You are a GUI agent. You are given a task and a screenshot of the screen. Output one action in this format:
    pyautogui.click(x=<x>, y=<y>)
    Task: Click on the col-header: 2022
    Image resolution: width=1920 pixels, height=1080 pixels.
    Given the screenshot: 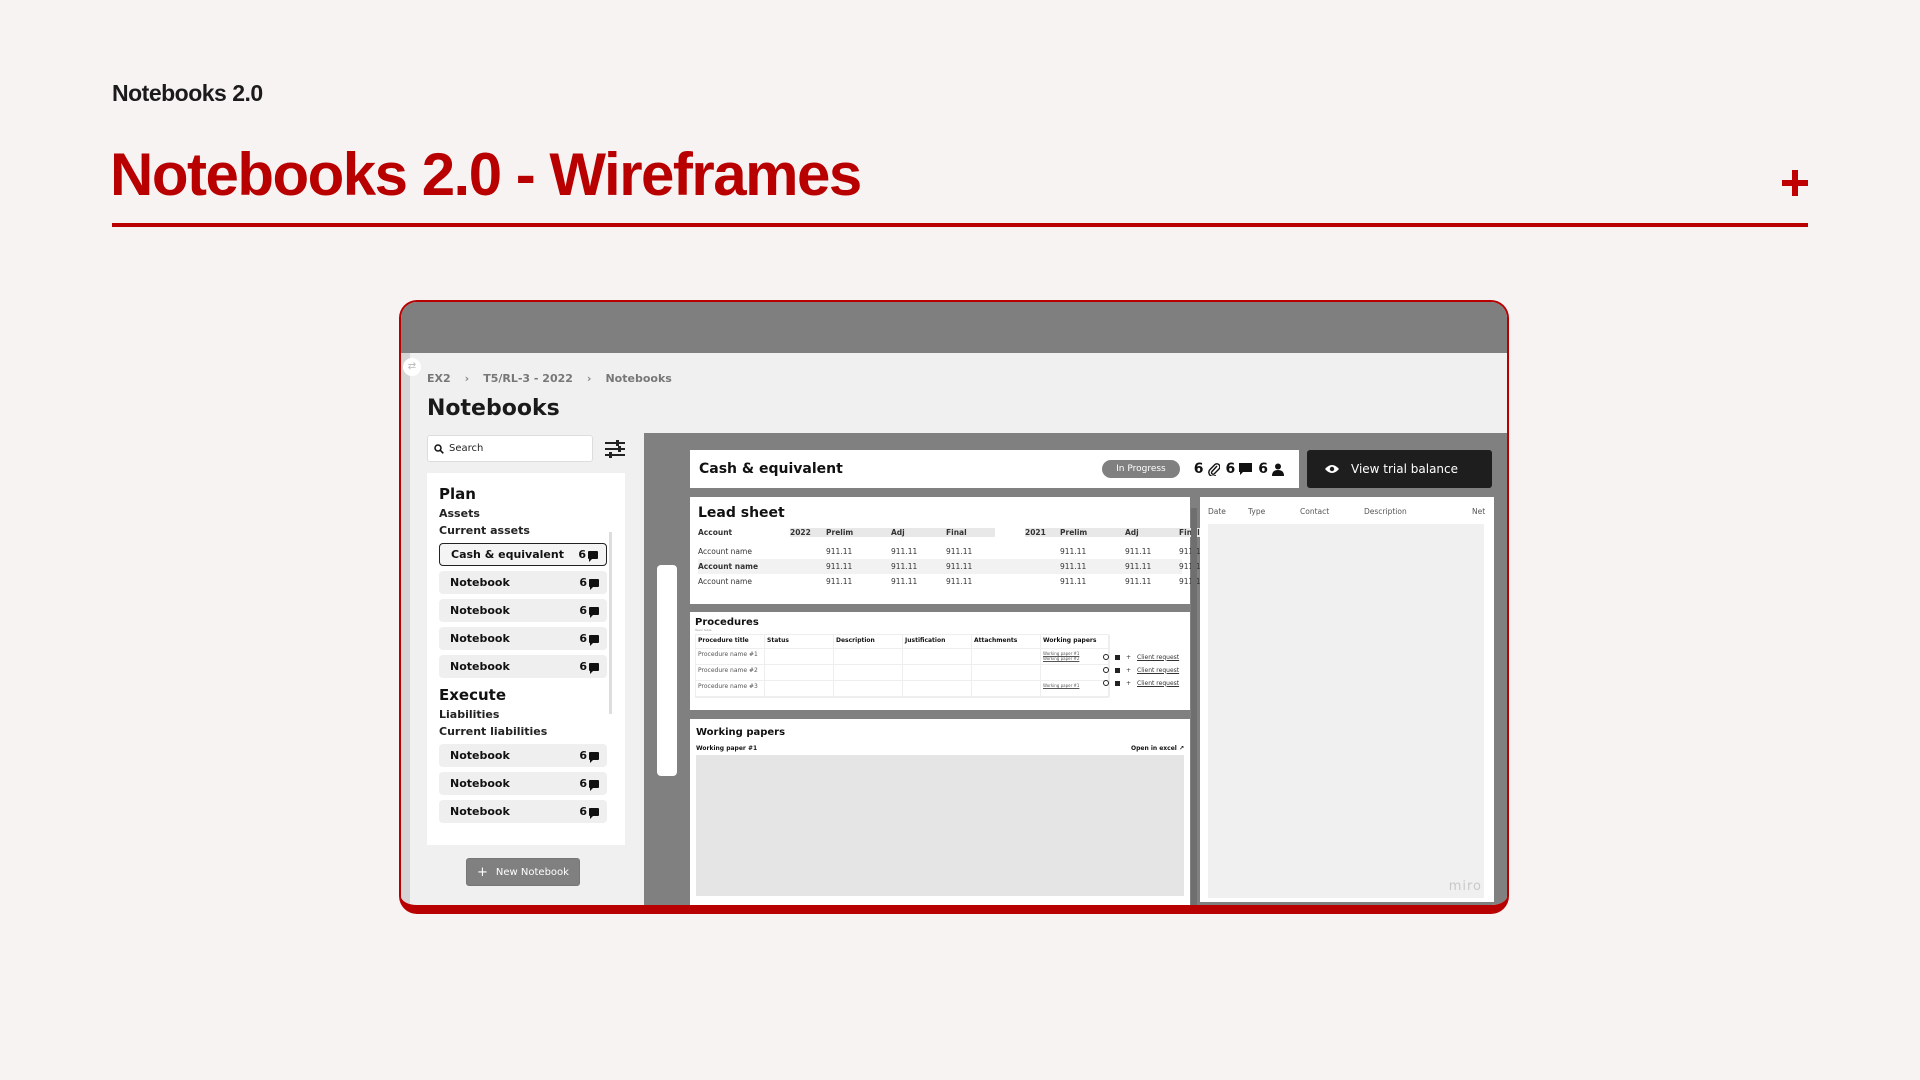 What is the action you would take?
    pyautogui.click(x=808, y=532)
    